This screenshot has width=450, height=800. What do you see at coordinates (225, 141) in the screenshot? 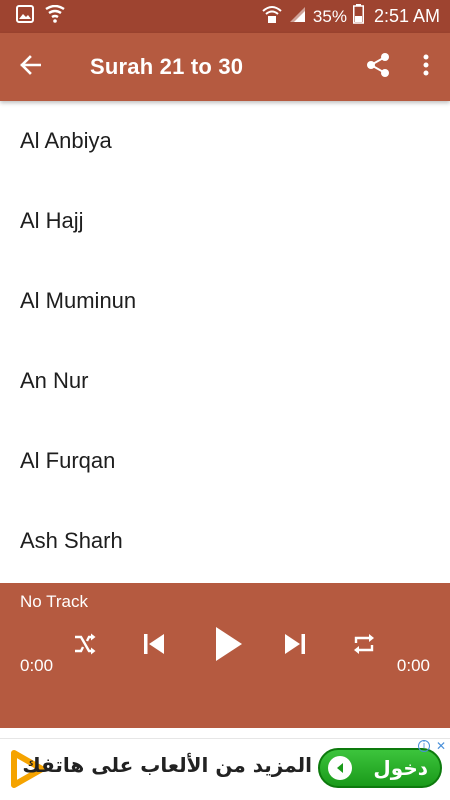
I see `list-item-al-anbiya: Al Anbiya` at bounding box center [225, 141].